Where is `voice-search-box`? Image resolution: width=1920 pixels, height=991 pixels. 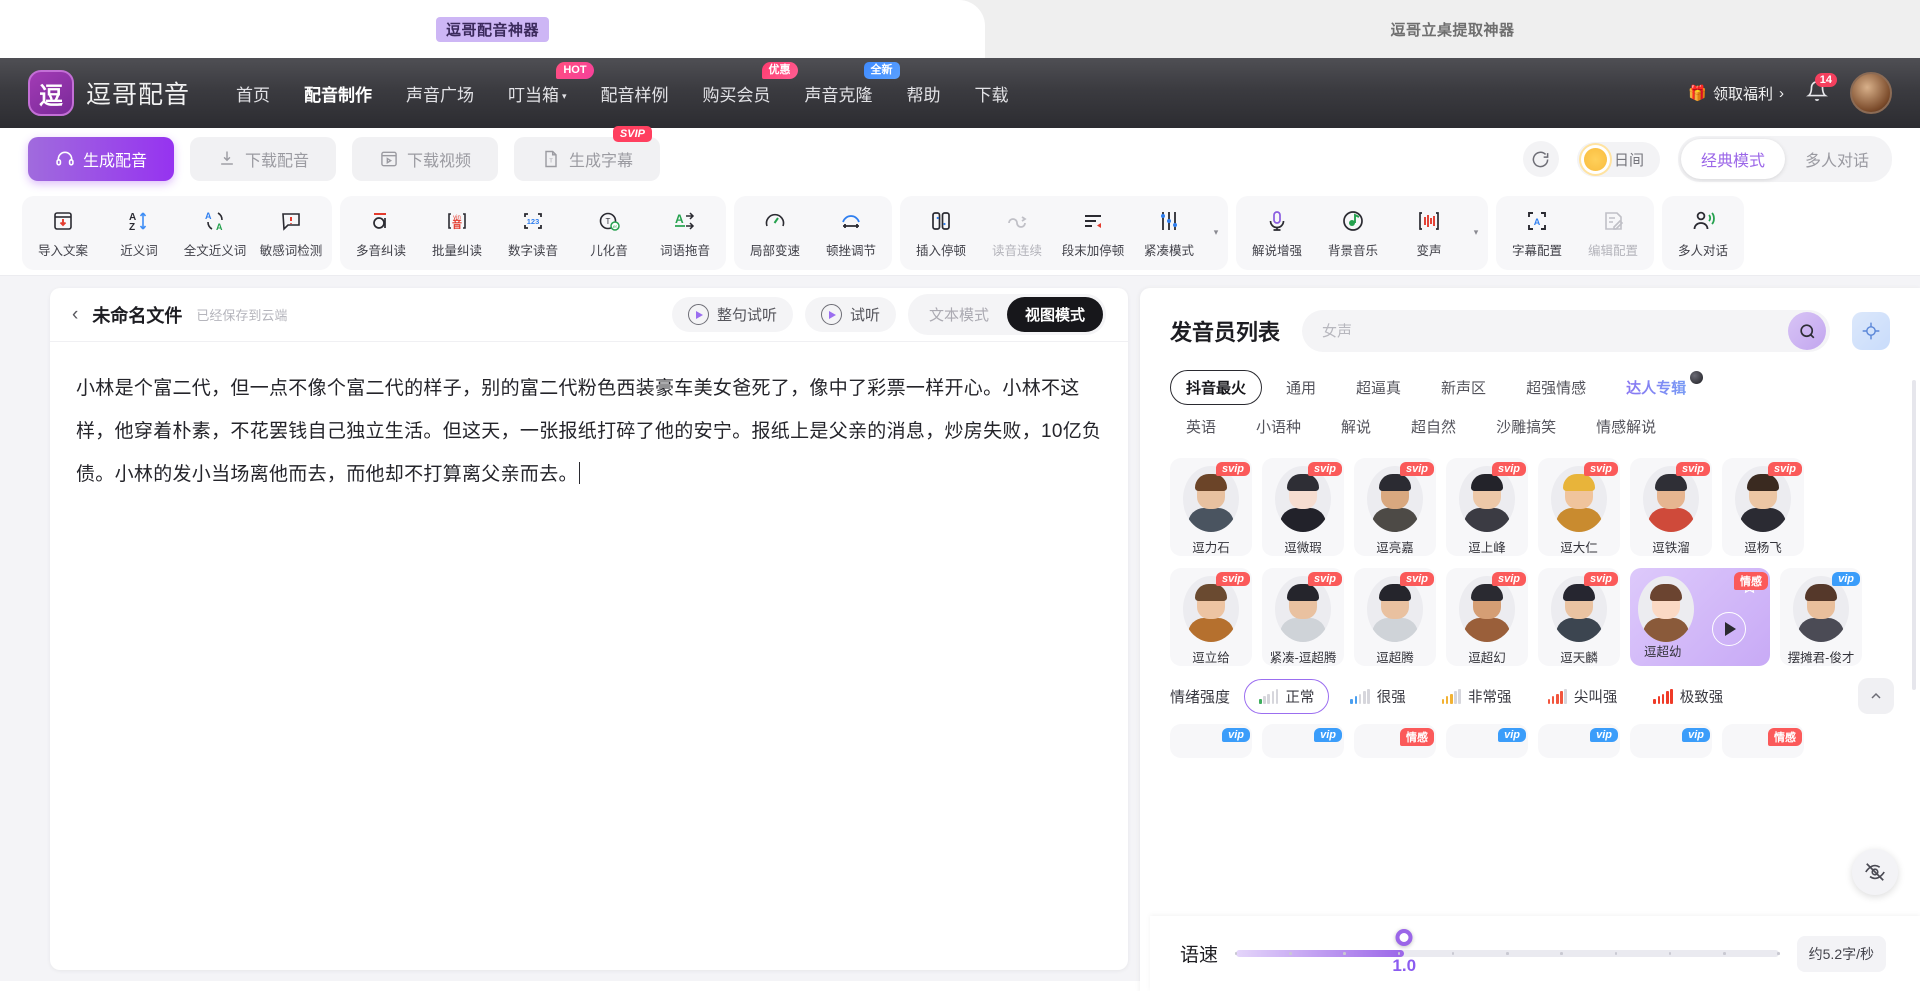 voice-search-box is located at coordinates (1566, 331).